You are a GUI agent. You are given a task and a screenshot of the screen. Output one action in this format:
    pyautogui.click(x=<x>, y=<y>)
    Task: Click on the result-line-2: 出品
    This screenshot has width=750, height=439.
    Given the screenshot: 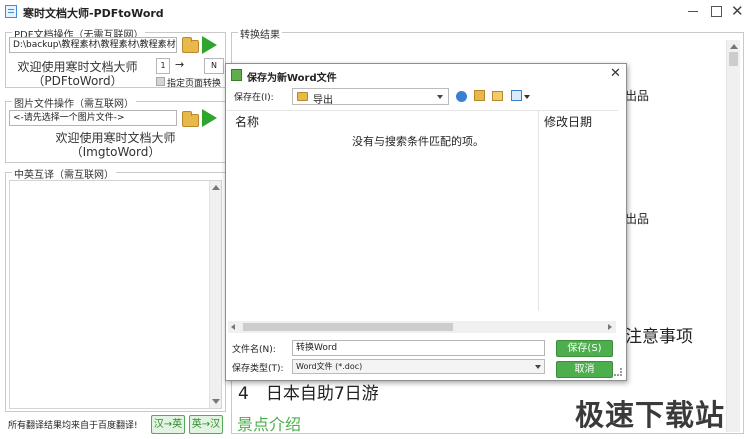 What is the action you would take?
    pyautogui.click(x=637, y=219)
    